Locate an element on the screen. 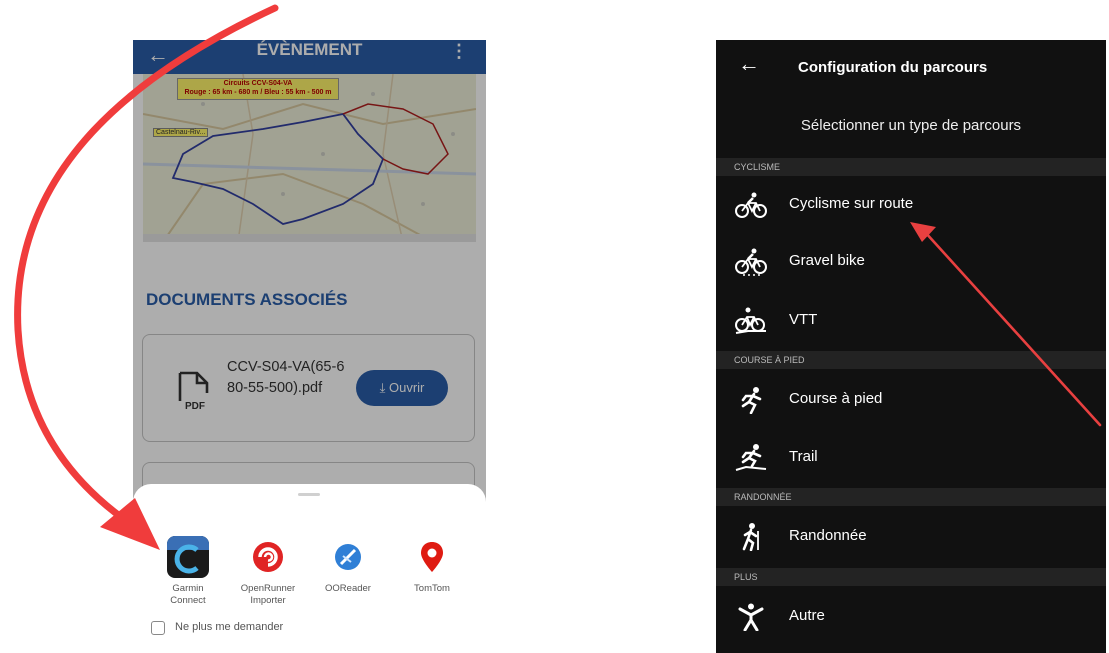 The height and width of the screenshot is (653, 1109). page-subtitle: Sélectionner un type de parcours is located at coordinates (911, 125).